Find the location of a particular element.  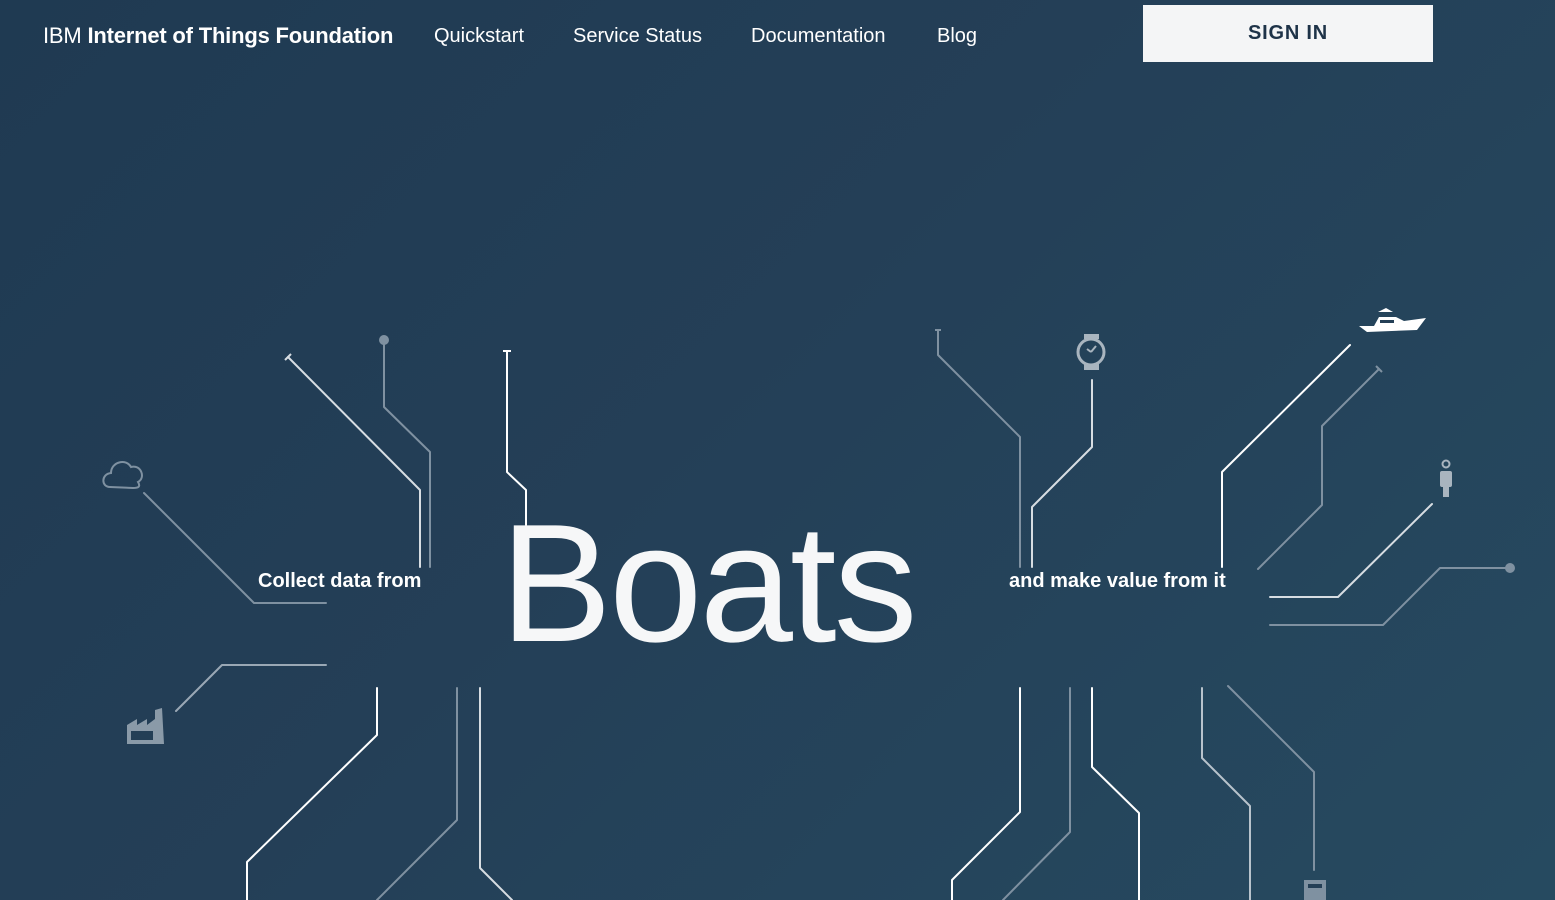

brand-prefix: IBM is located at coordinates (62, 35).